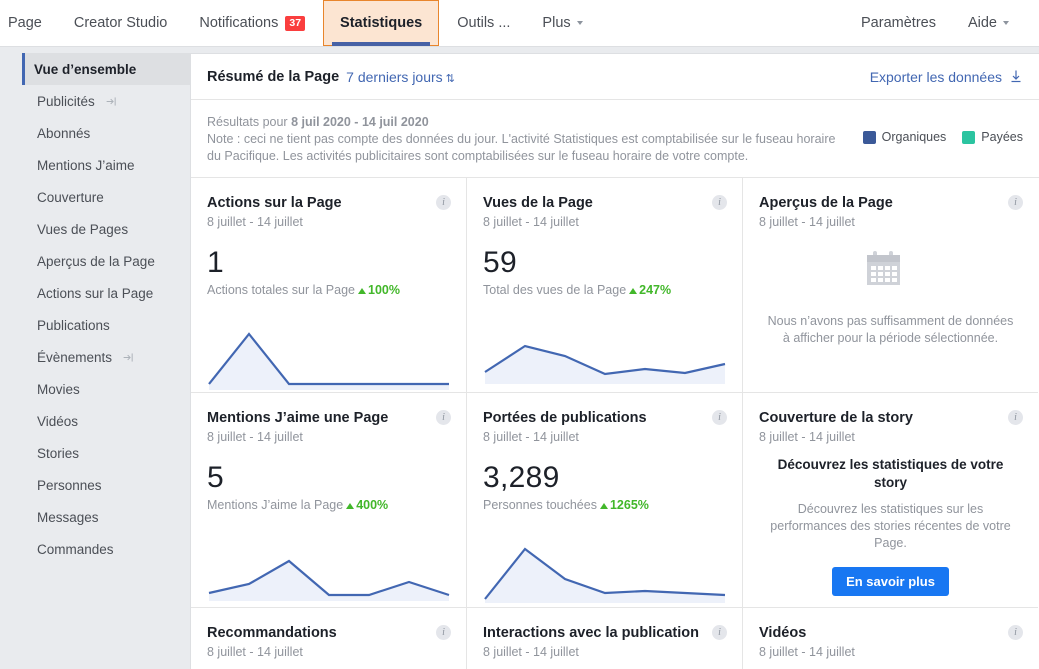 The image size is (1039, 669). I want to click on results-date-range: 8 juil 2020 - 14 juil 2020, so click(360, 122).